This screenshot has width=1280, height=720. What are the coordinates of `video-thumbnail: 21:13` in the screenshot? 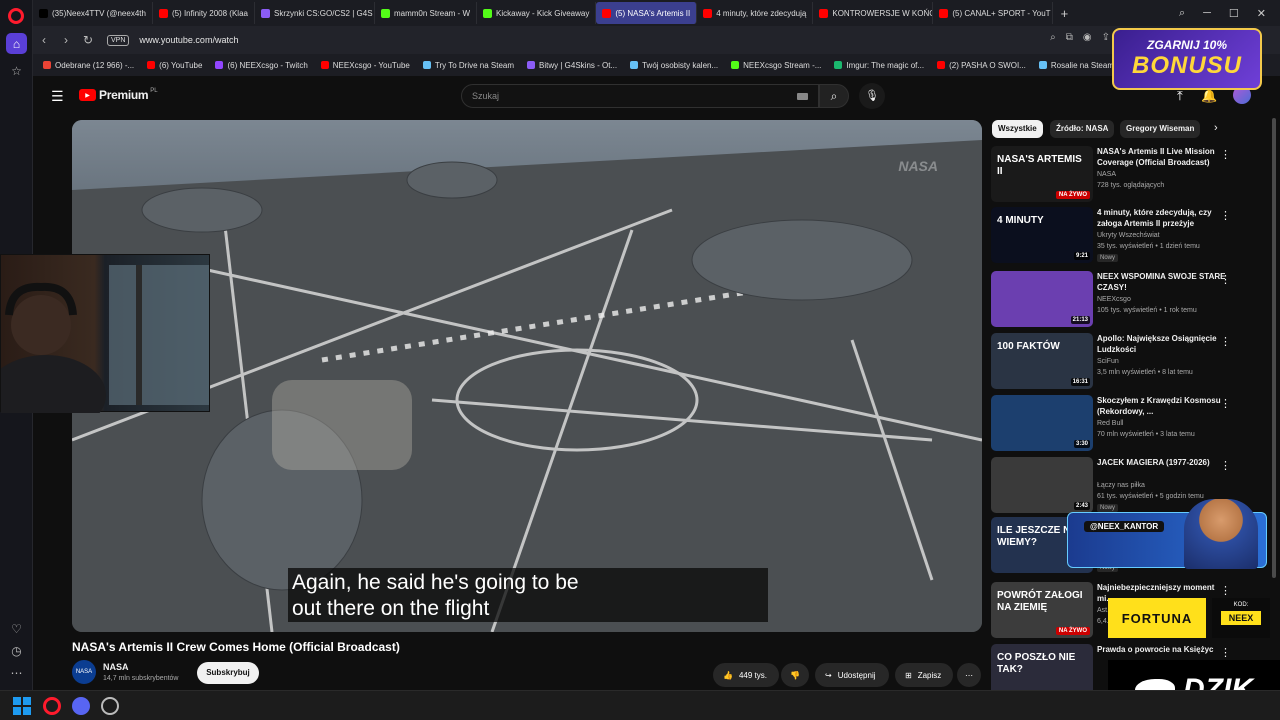 It's located at (1042, 299).